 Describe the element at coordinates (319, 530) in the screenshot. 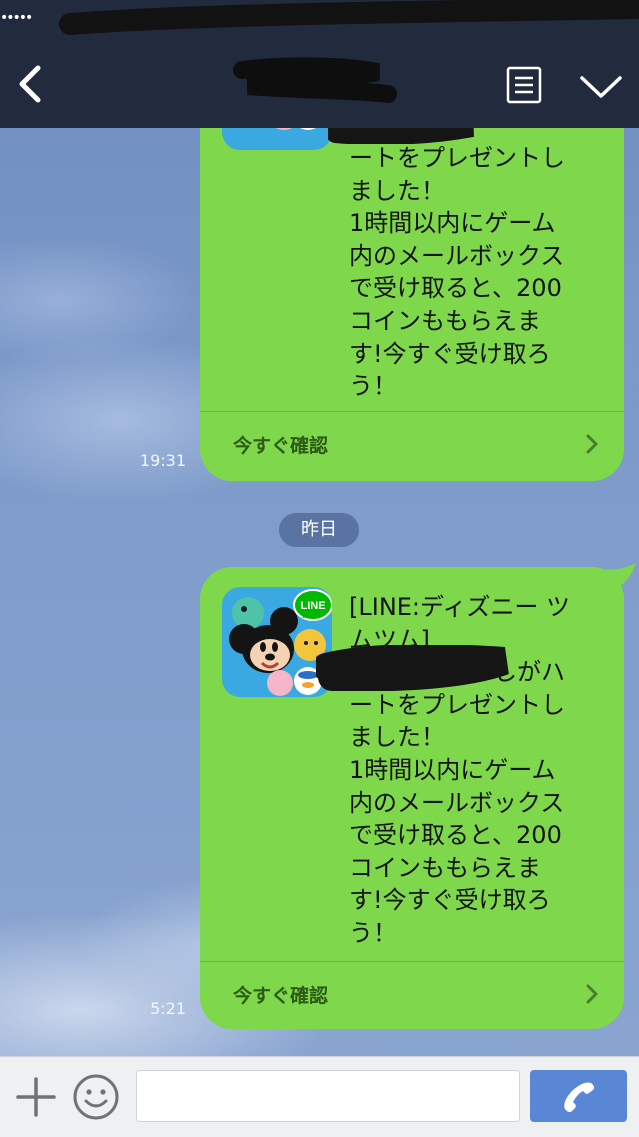

I see `date-separator: 昨日` at that location.